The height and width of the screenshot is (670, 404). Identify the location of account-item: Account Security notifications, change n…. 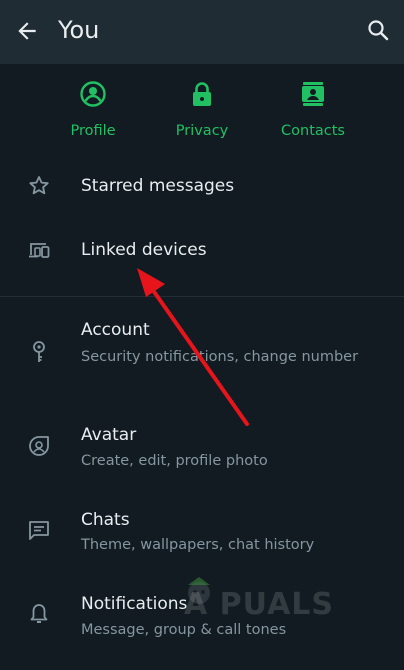
(202, 354).